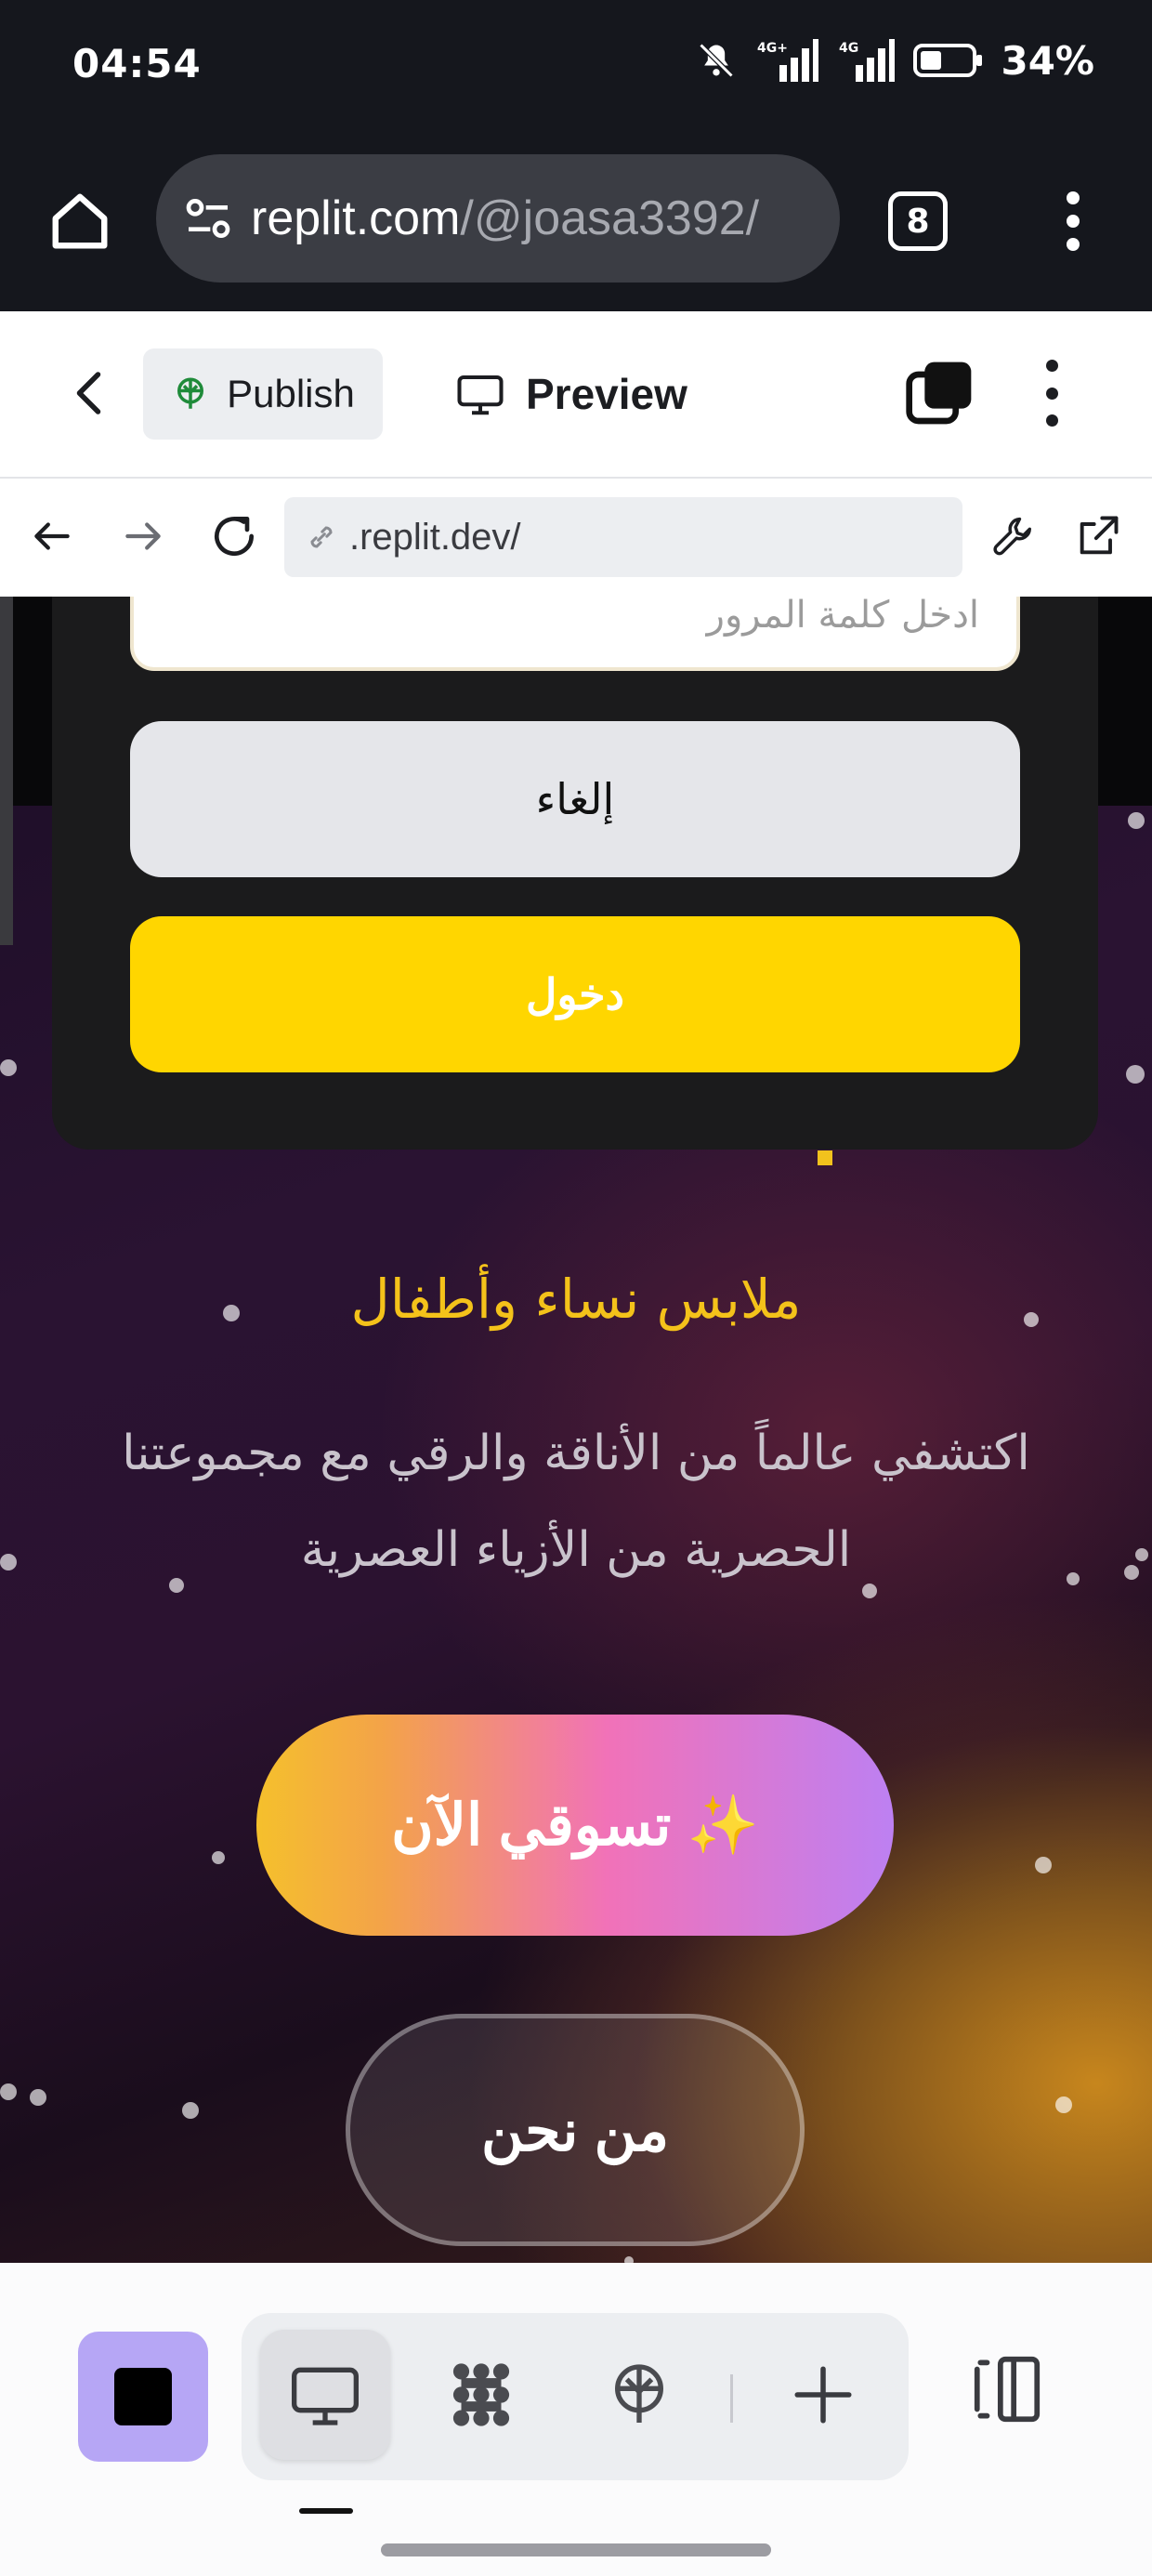 The width and height of the screenshot is (1152, 2576). I want to click on webview-nav: .replit.dev/, so click(576, 538).